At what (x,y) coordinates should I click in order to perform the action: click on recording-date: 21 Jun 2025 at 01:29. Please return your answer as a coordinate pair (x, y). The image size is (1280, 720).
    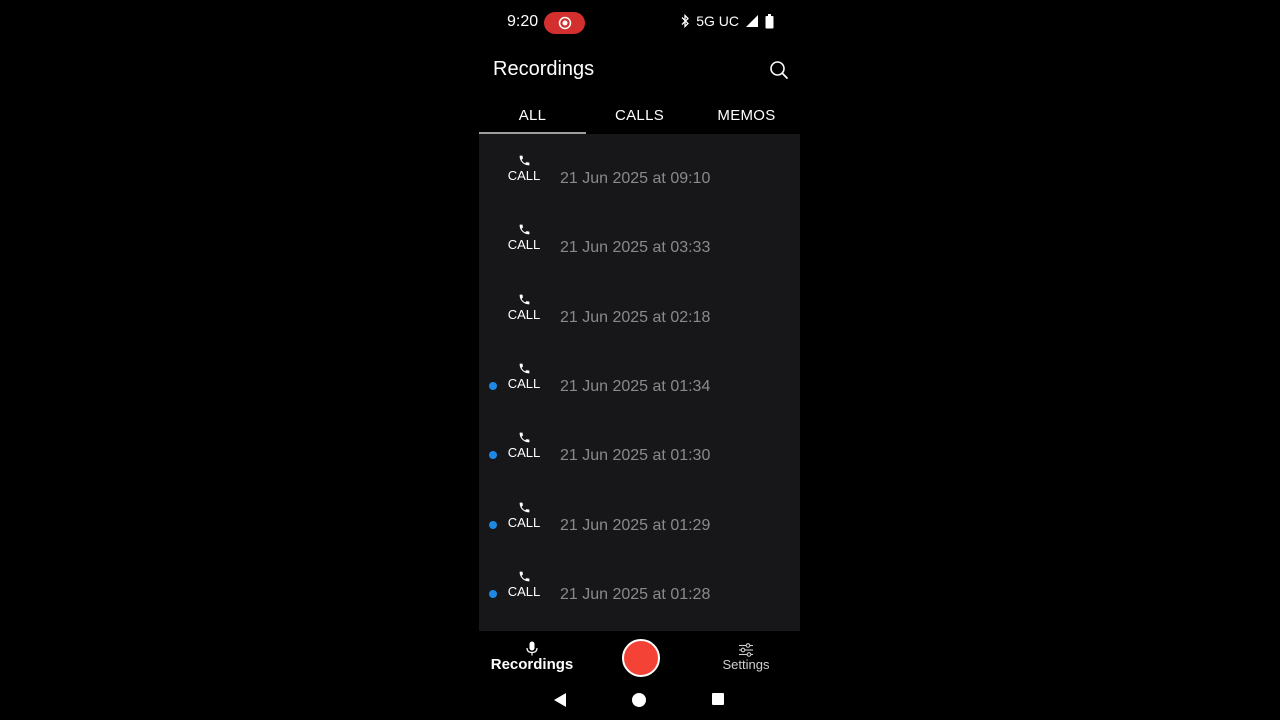
    Looking at the image, I should click on (635, 525).